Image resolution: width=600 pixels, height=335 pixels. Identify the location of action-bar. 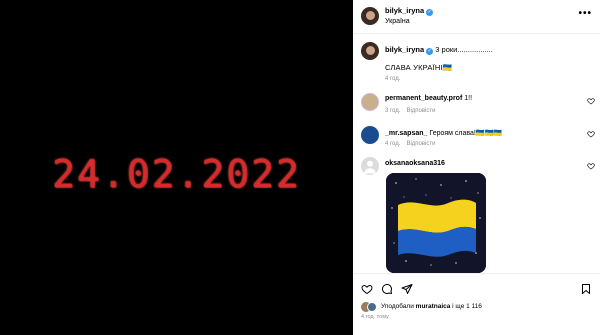
(476, 287).